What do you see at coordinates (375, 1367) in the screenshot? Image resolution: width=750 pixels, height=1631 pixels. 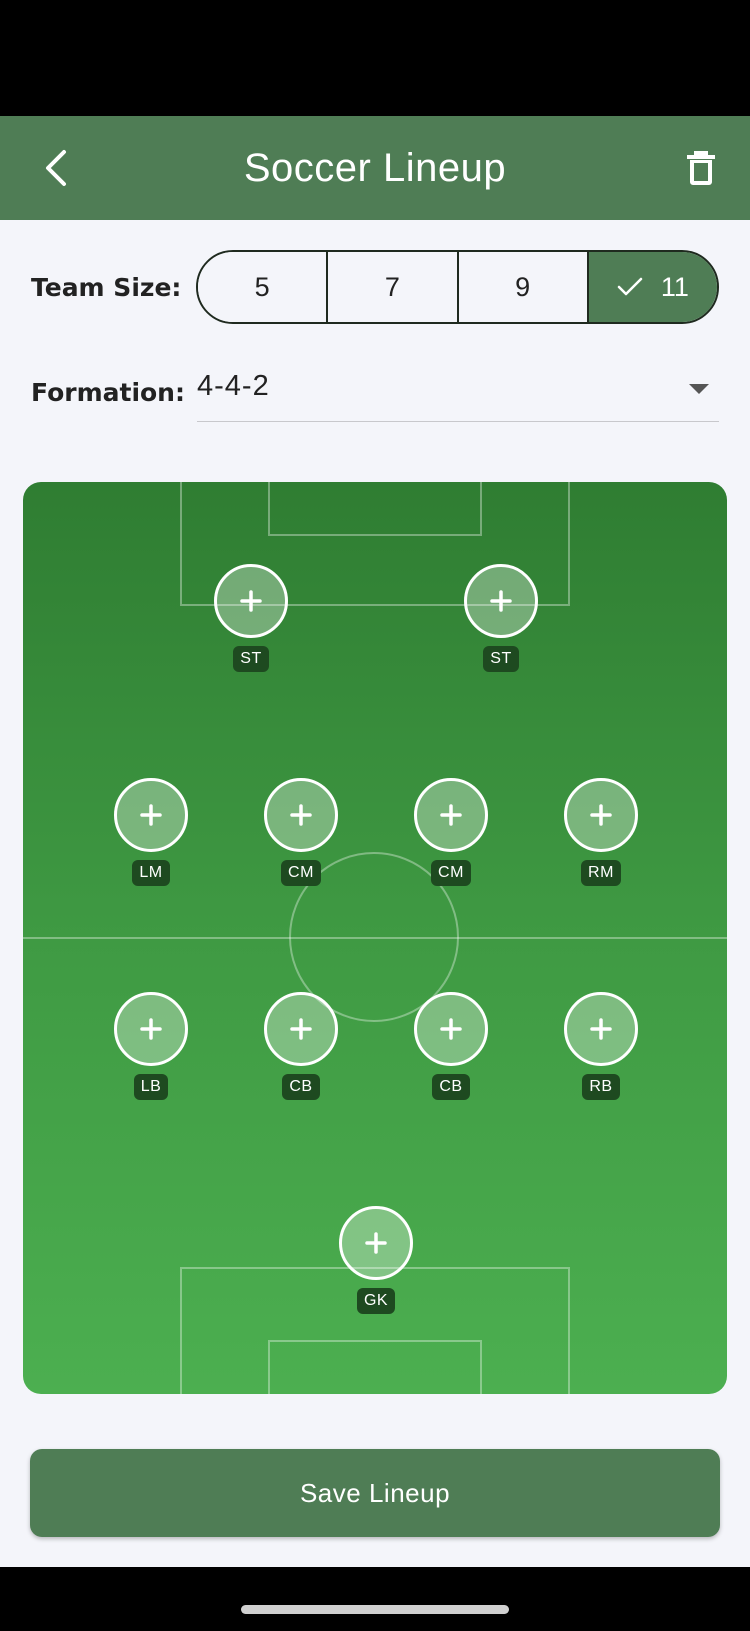 I see `bottom-goal-box` at bounding box center [375, 1367].